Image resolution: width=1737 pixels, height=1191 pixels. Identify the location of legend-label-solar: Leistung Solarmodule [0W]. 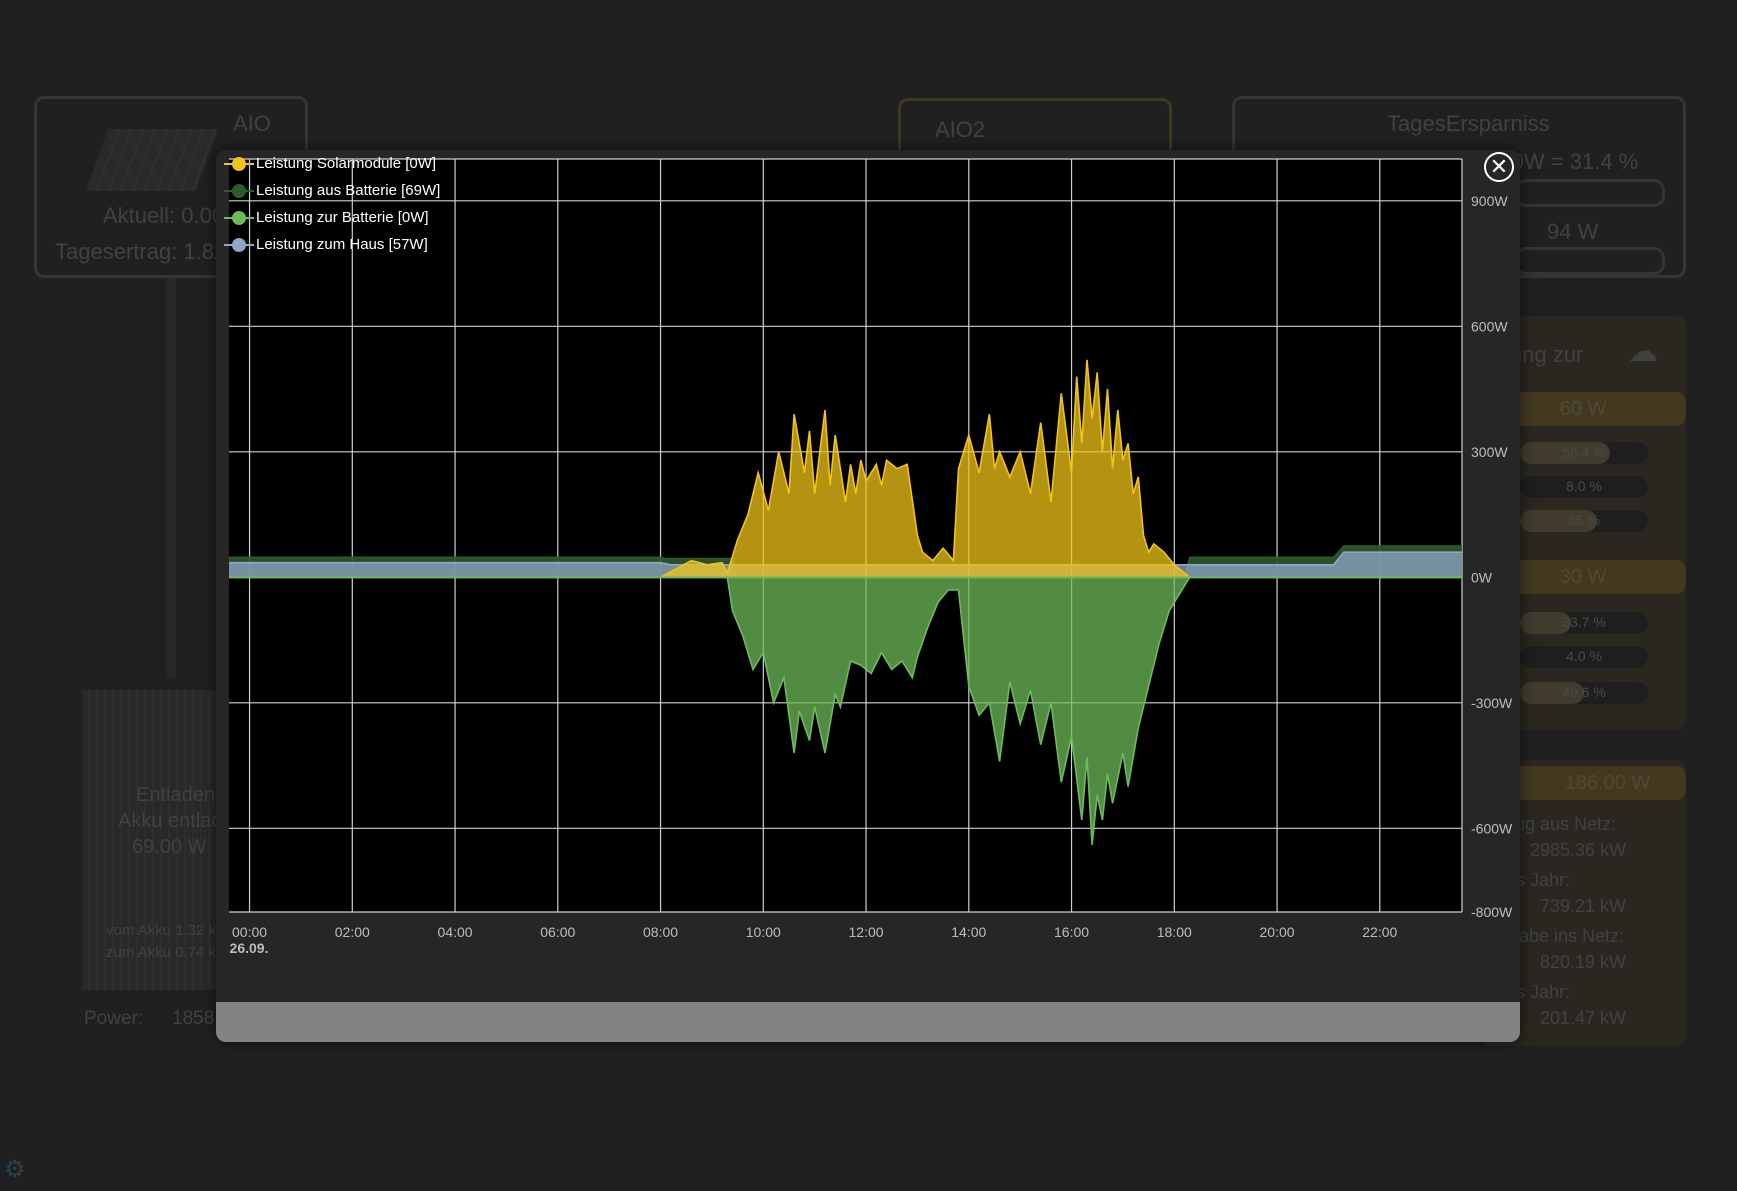
(346, 163).